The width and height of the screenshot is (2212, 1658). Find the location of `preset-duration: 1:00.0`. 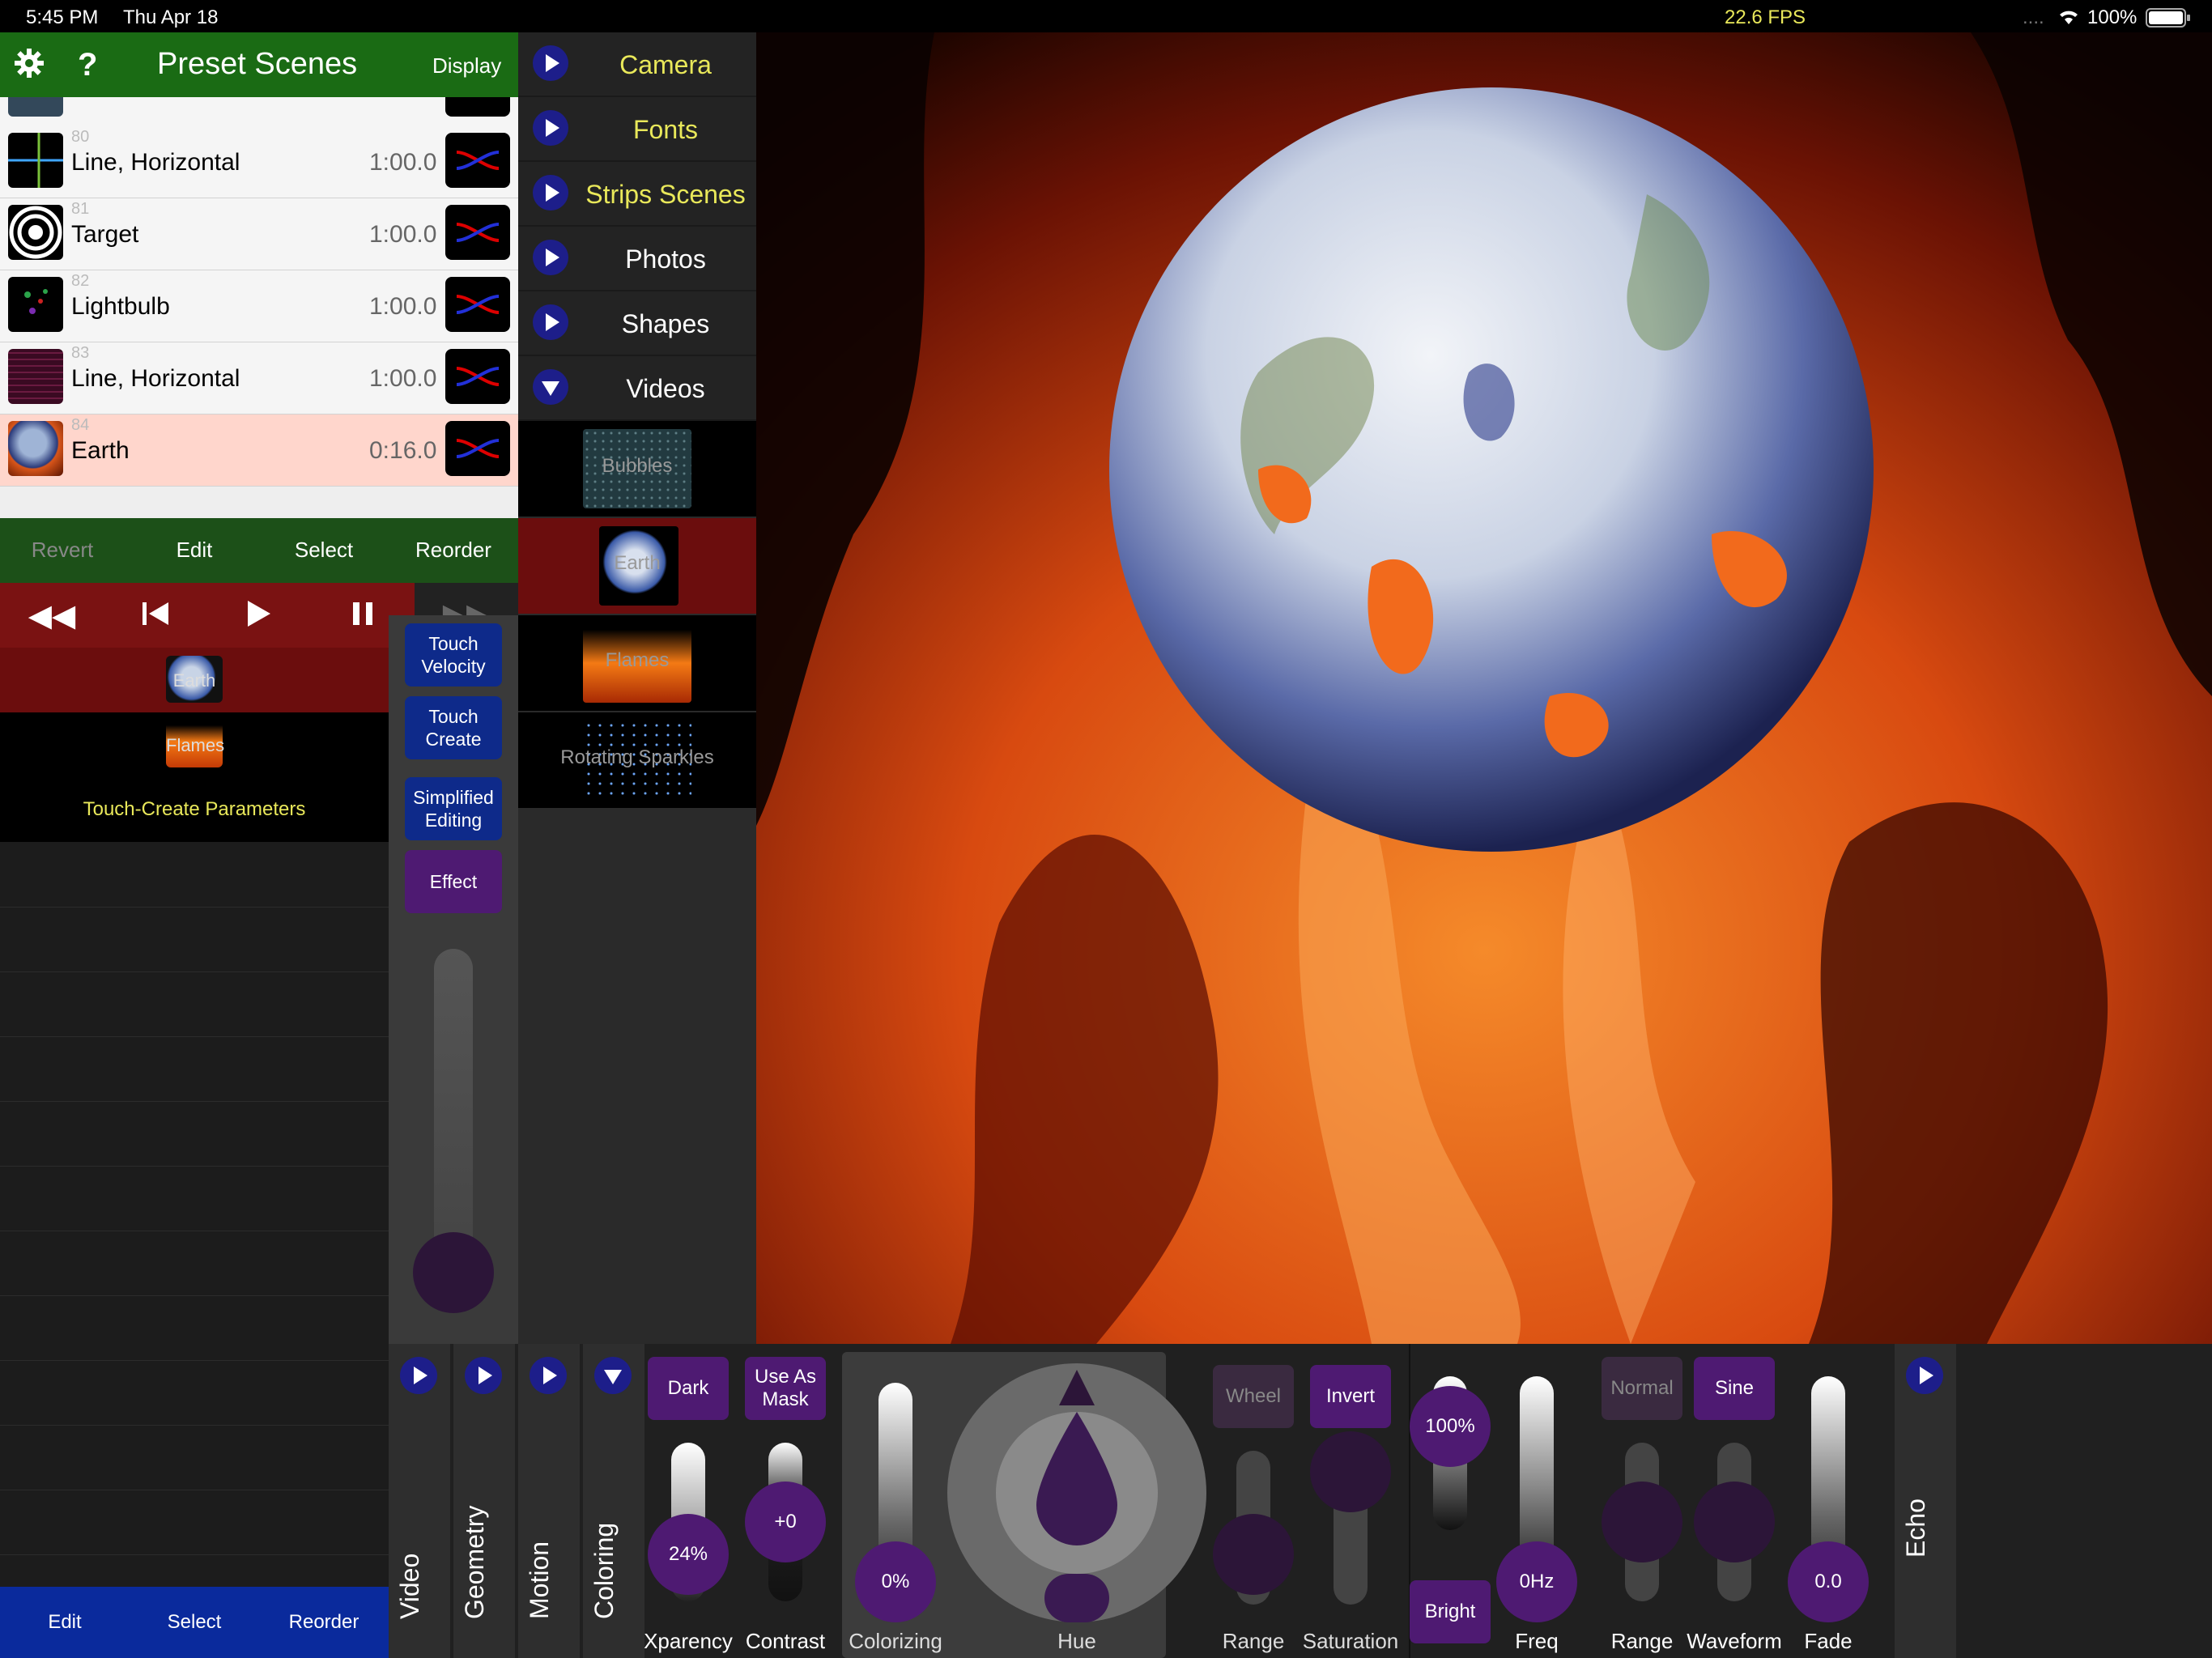

preset-duration: 1:00.0 is located at coordinates (403, 234).